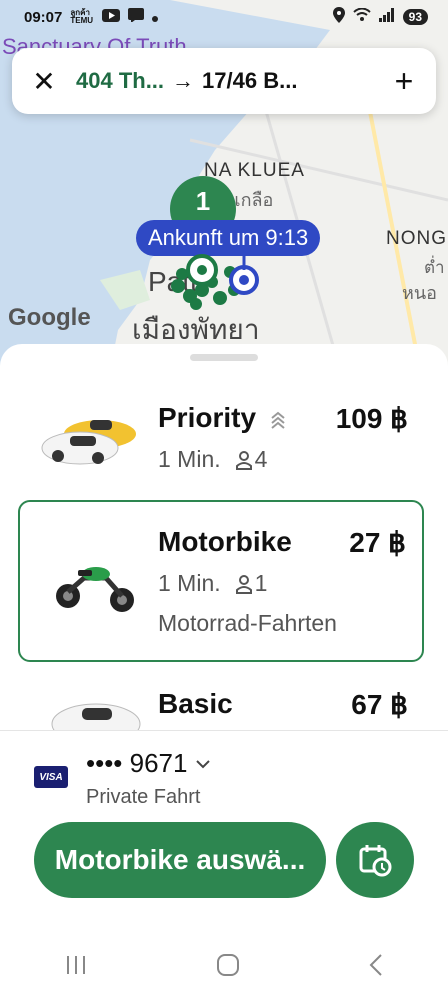  Describe the element at coordinates (254, 170) in the screenshot. I see `map-label-na-kluea: NA KLUEA` at that location.